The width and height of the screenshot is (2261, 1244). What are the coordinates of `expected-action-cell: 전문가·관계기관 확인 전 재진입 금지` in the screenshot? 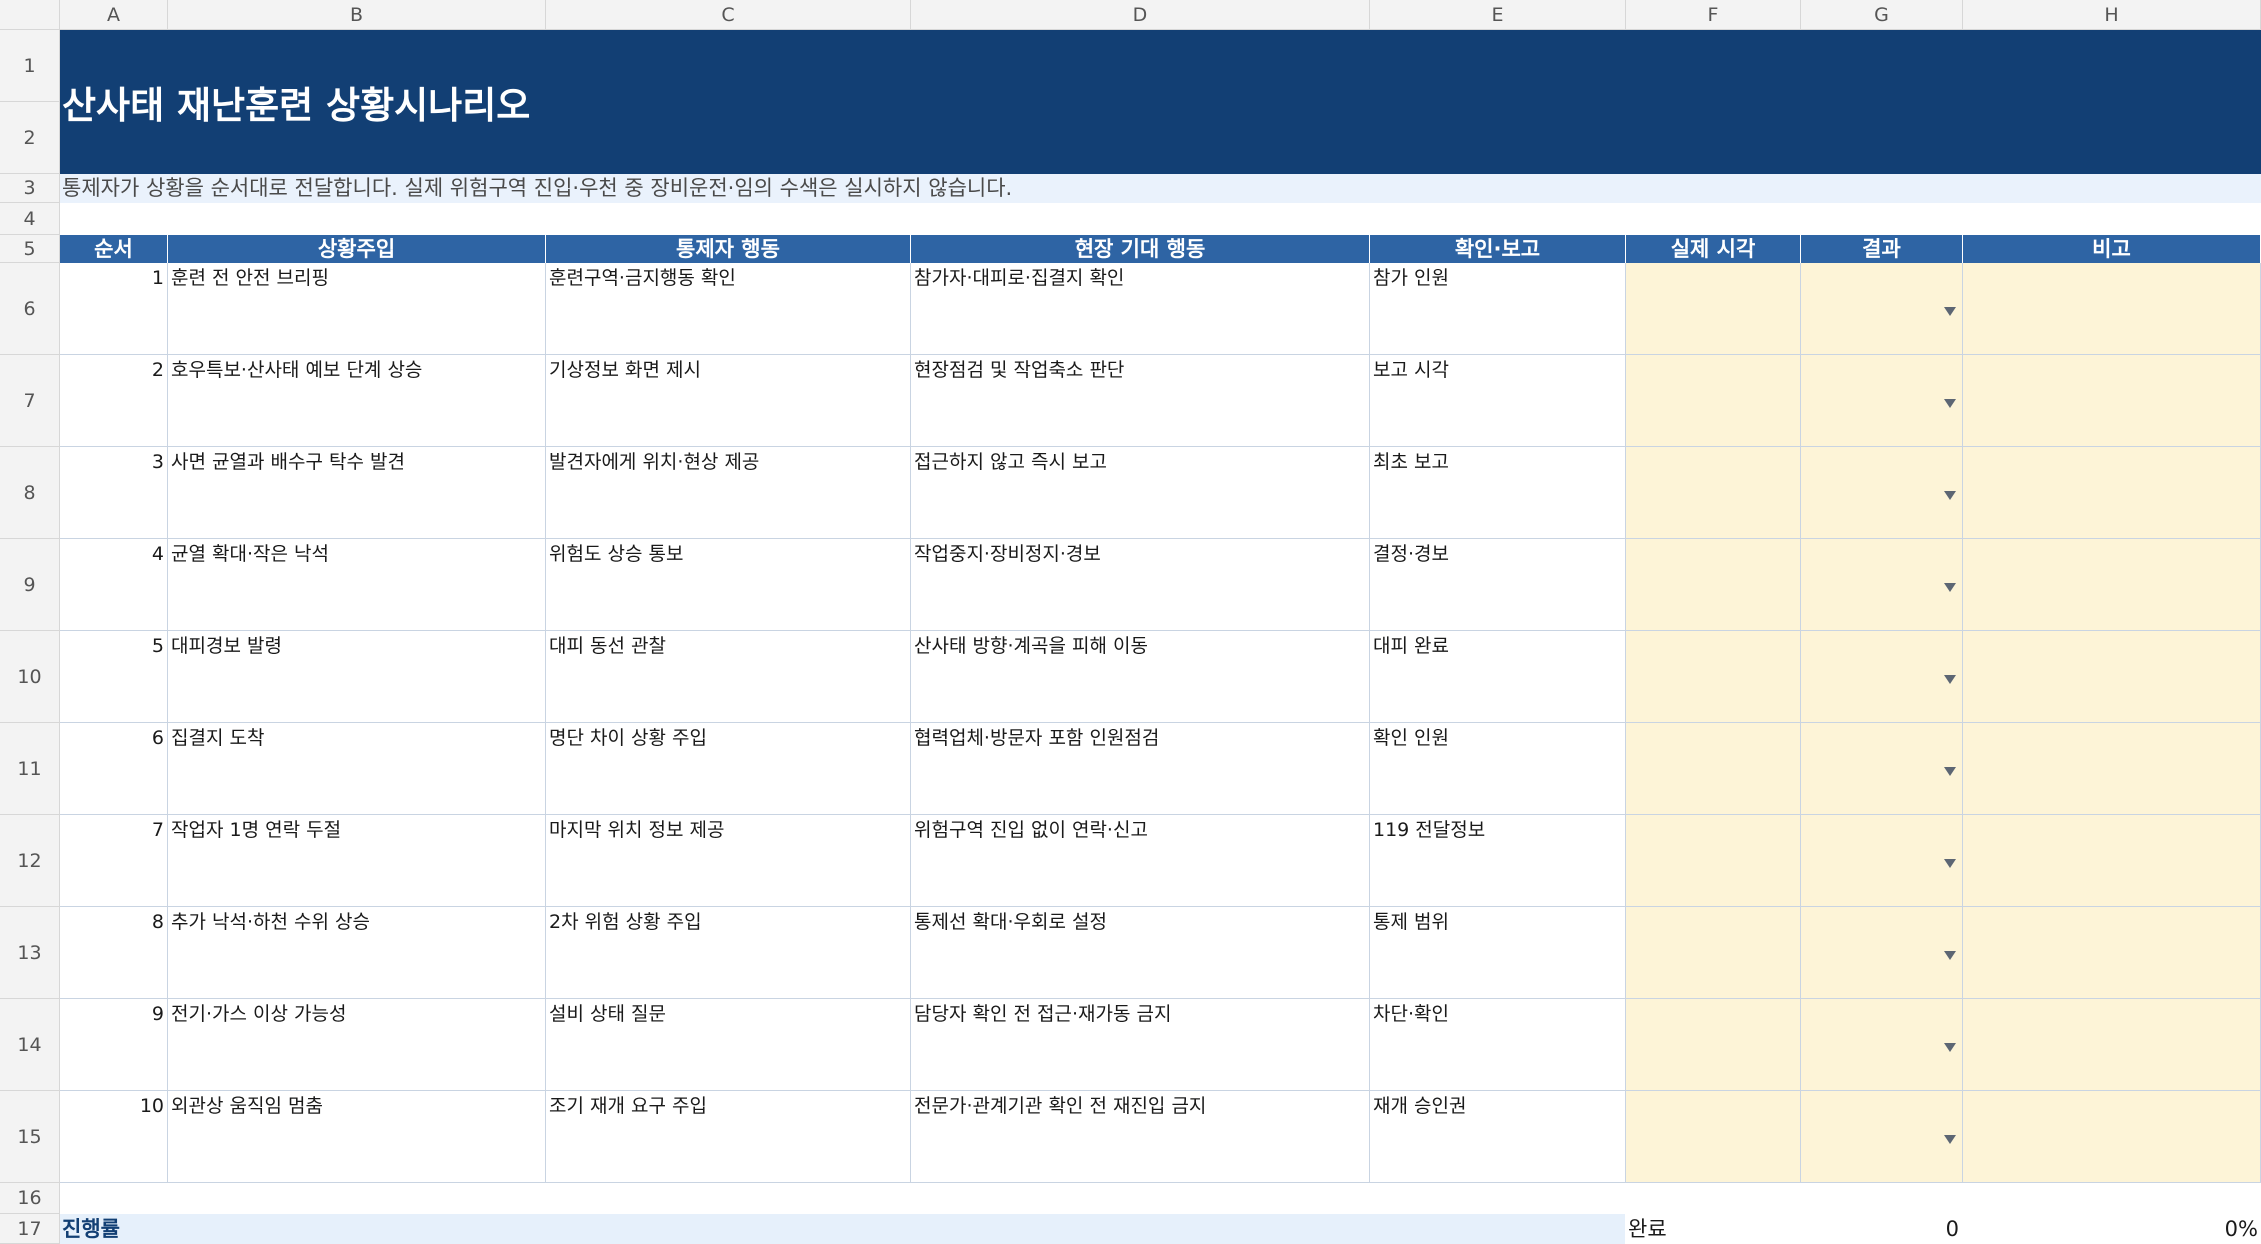 It's located at (1140, 1137).